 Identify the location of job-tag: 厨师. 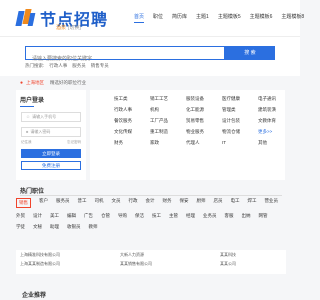
(201, 203).